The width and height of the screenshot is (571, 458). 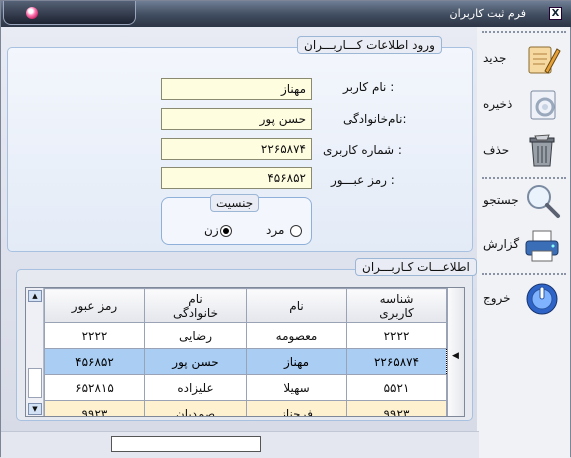 I want to click on gender-group: جنسیت مرد زن, so click(x=236, y=219).